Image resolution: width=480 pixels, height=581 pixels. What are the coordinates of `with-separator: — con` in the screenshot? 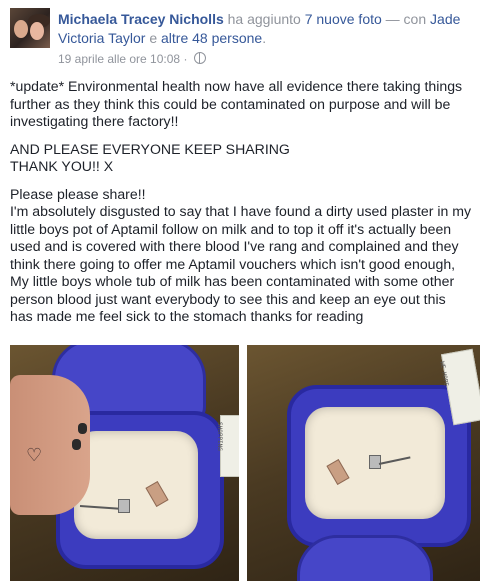 It's located at (406, 19).